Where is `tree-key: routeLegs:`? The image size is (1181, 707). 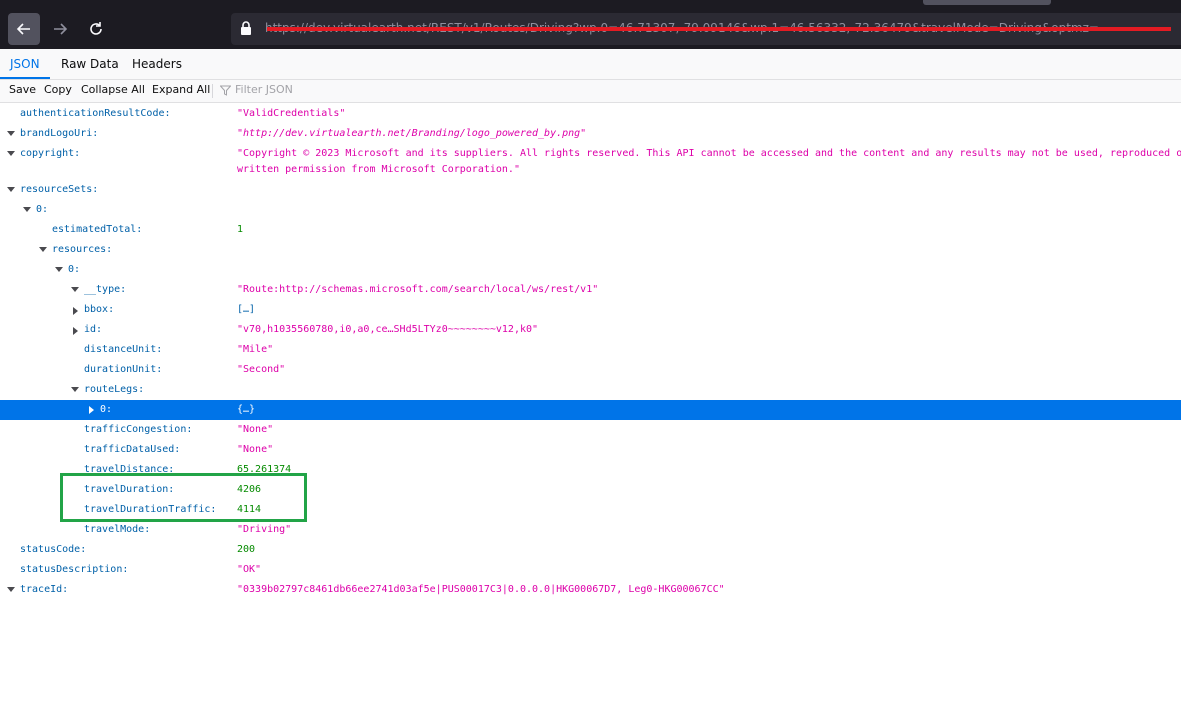
tree-key: routeLegs: is located at coordinates (114, 389).